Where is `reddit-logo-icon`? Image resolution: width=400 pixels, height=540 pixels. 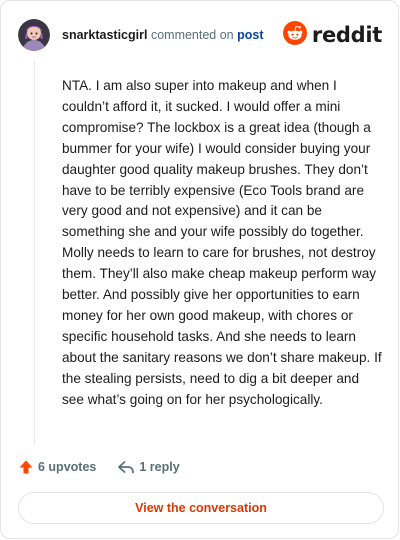
reddit-logo-icon is located at coordinates (294, 35).